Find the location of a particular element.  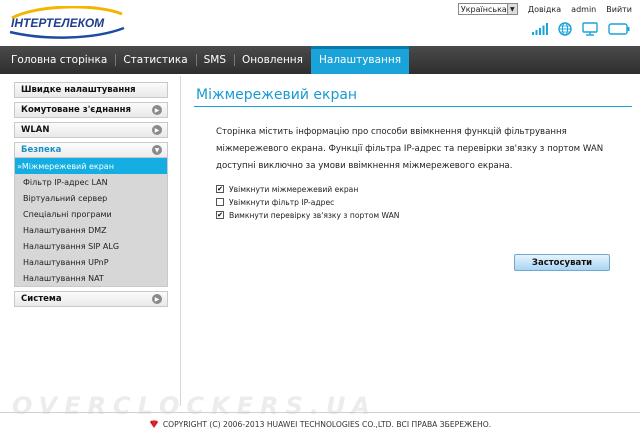

sidebar-item-virtual-server: Віртуальний сервер is located at coordinates (91, 198).